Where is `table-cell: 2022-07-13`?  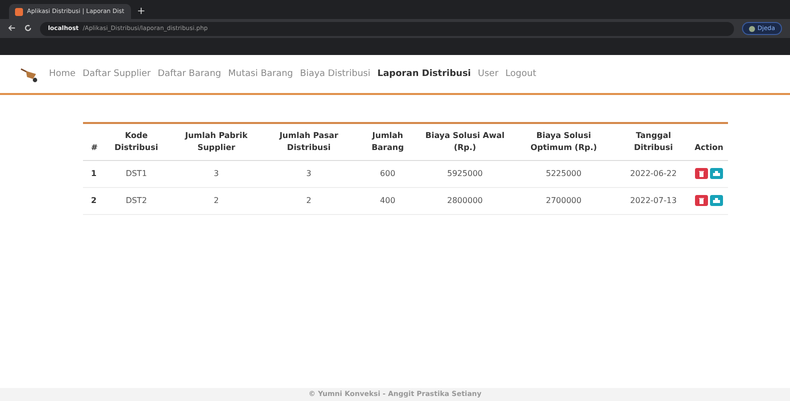 table-cell: 2022-07-13 is located at coordinates (653, 201).